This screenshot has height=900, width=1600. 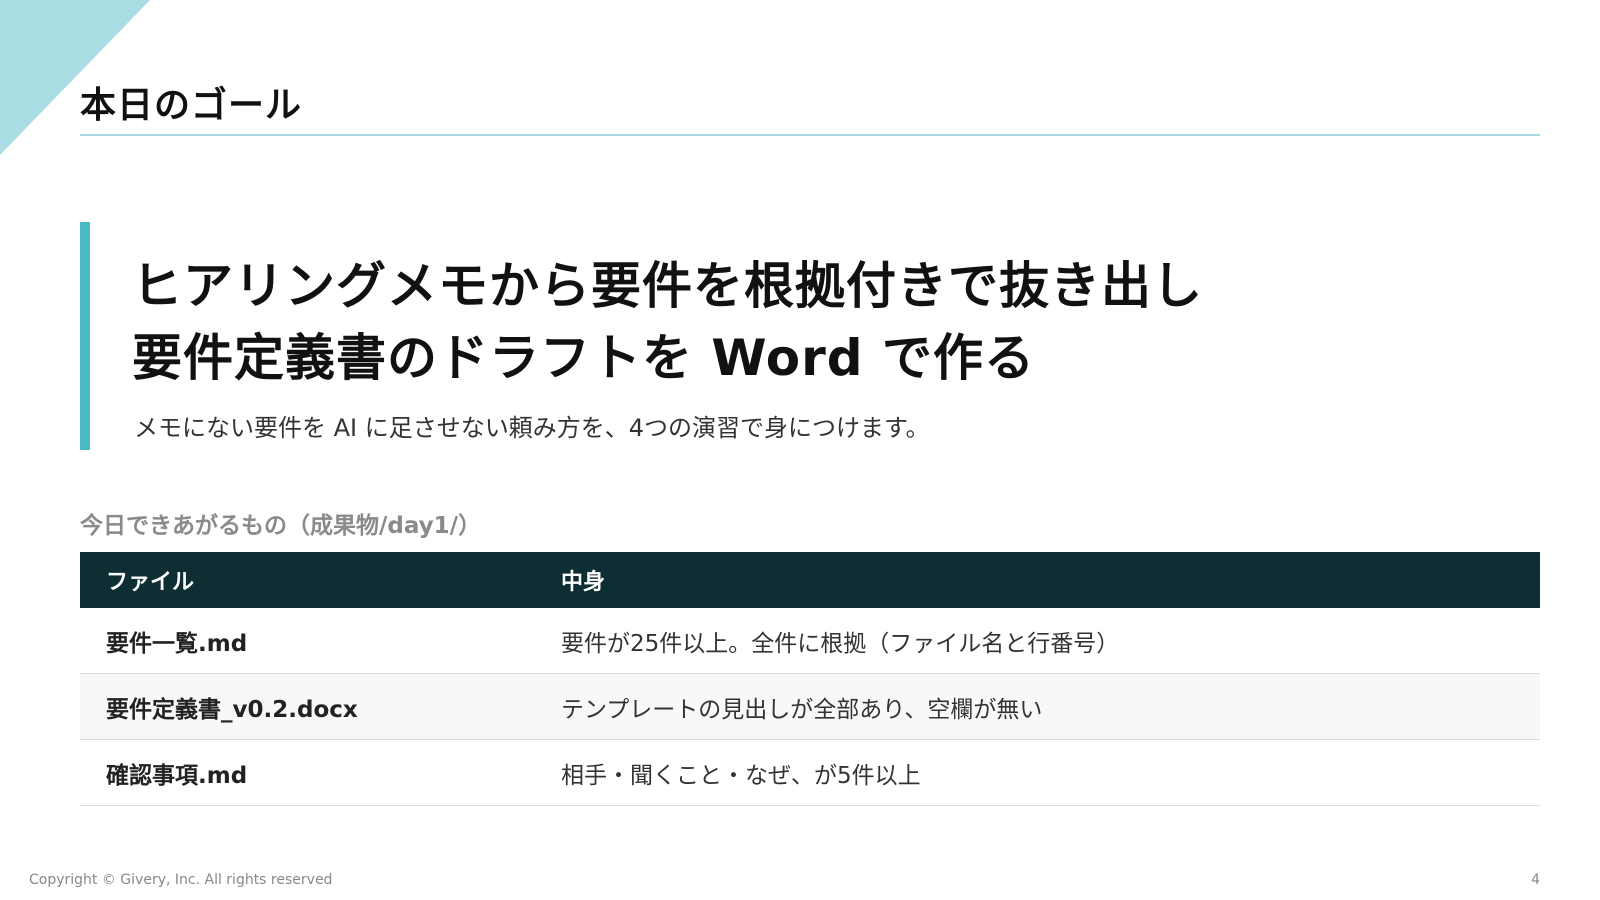 What do you see at coordinates (810, 135) in the screenshot?
I see `title-divider` at bounding box center [810, 135].